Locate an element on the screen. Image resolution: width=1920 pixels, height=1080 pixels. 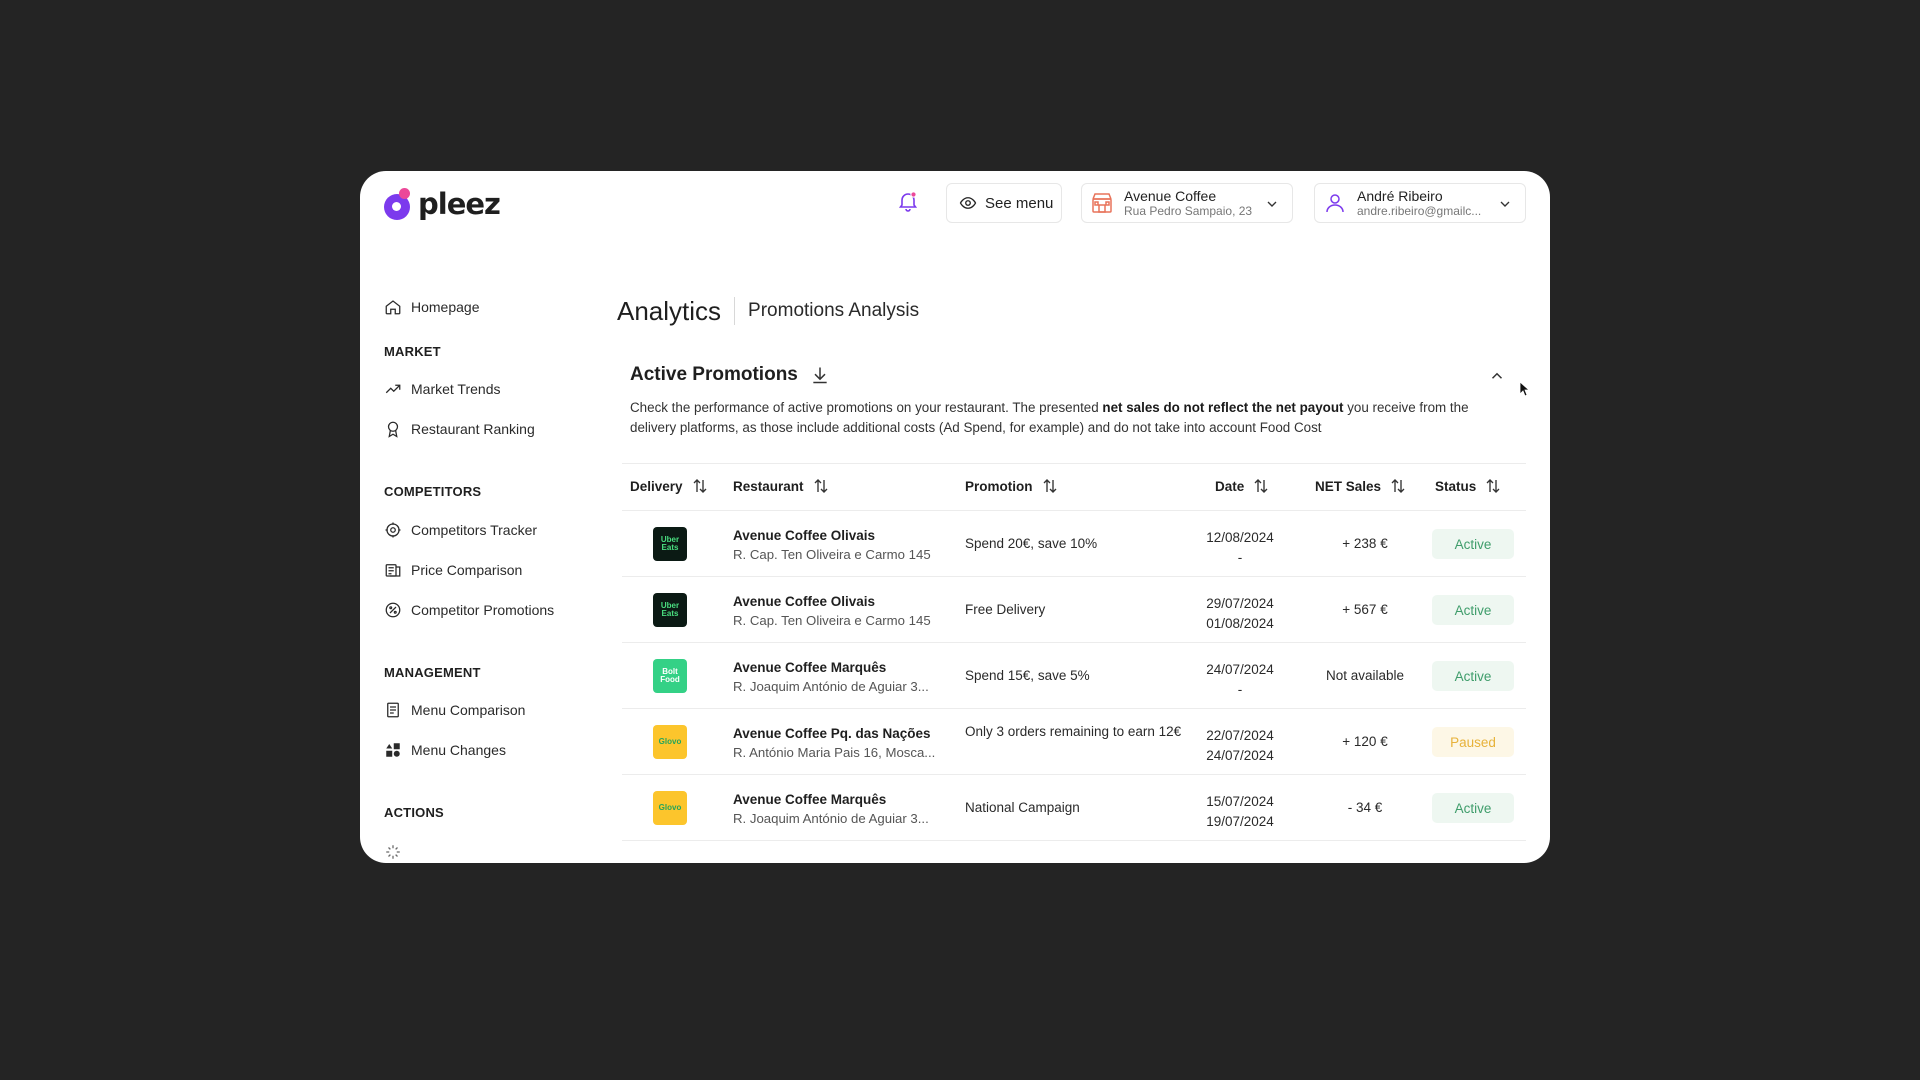
title-divider is located at coordinates (735, 311).